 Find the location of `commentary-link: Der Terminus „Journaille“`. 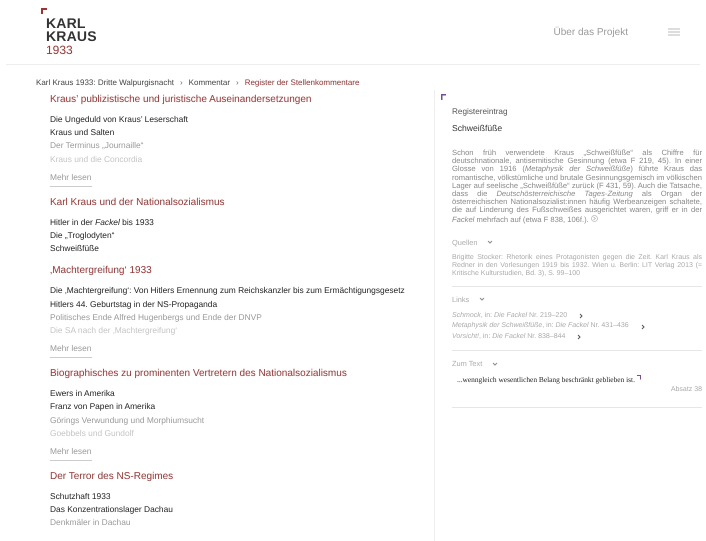

commentary-link: Der Terminus „Journaille“ is located at coordinates (242, 146).